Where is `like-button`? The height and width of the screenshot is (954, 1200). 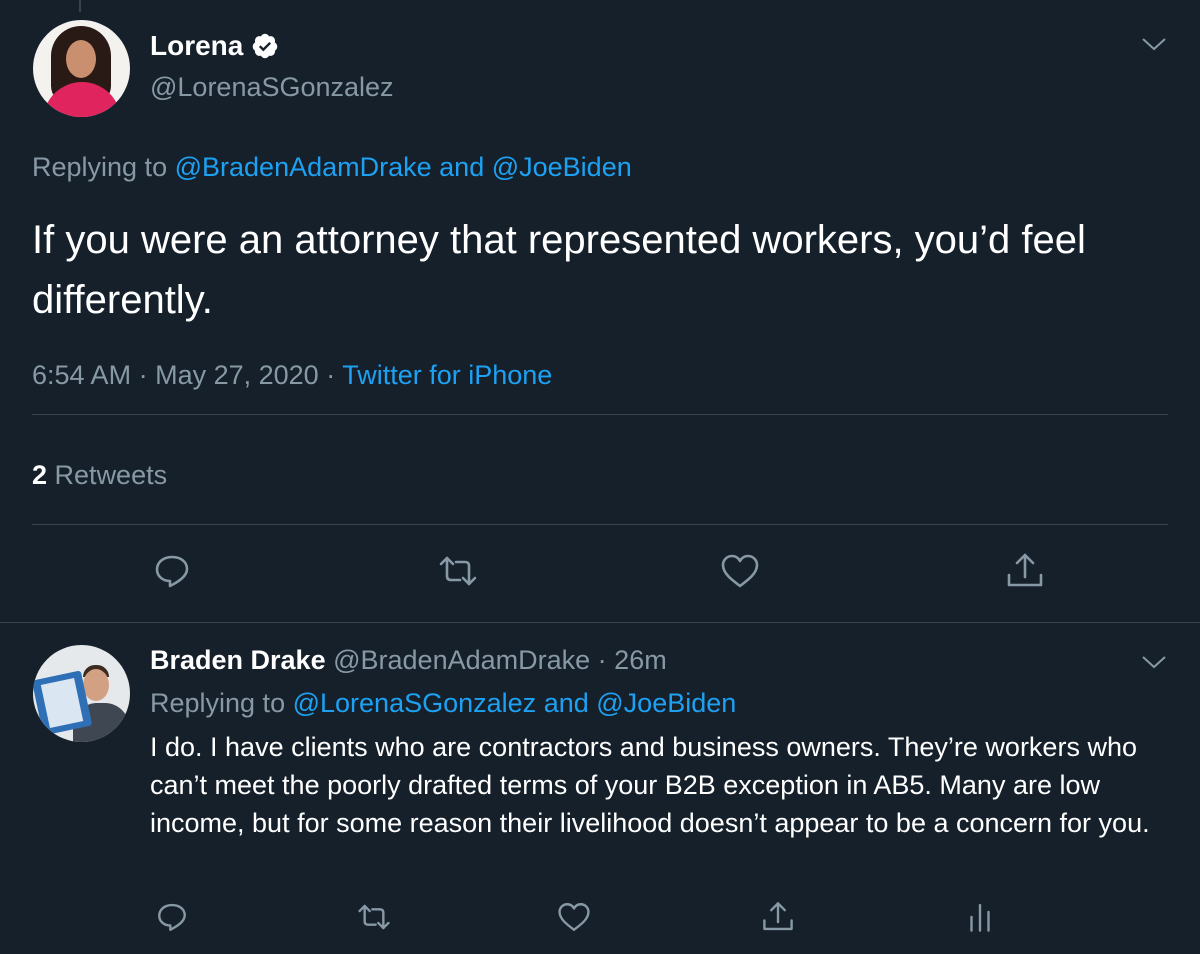 like-button is located at coordinates (740, 573).